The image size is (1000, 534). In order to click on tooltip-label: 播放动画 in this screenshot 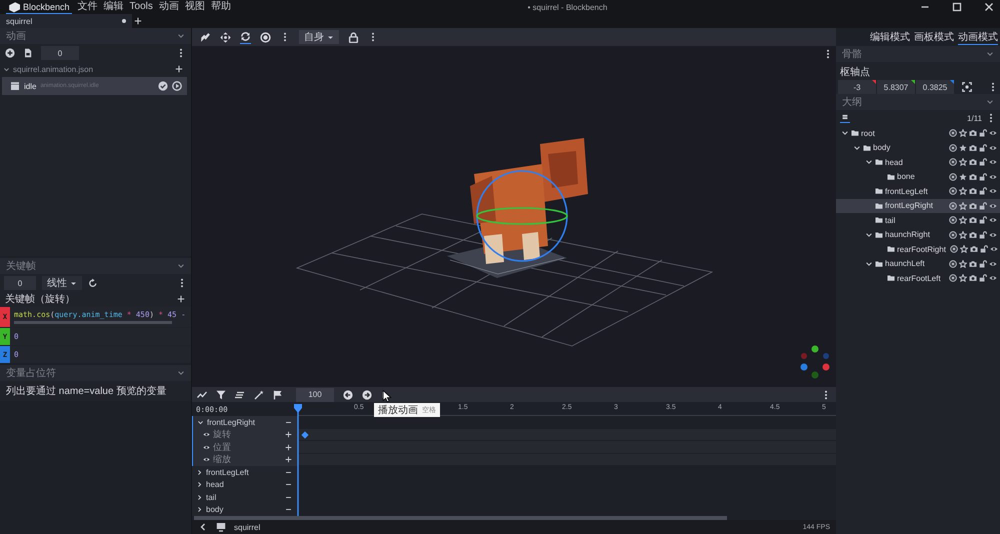, I will do `click(398, 410)`.